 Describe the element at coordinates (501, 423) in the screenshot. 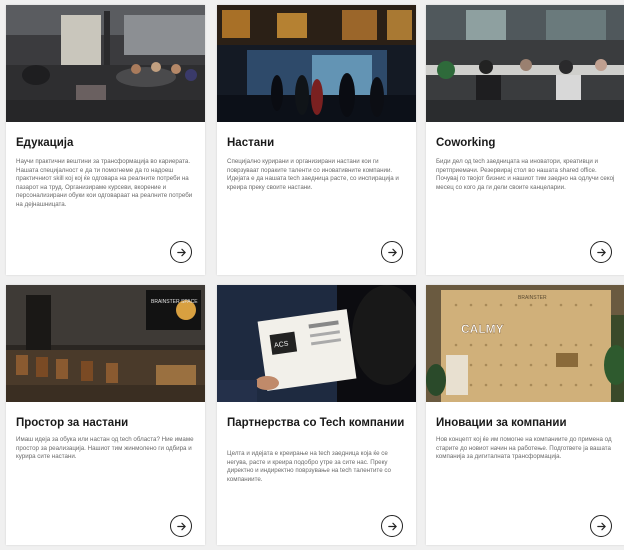

I see `card-title: Иновации за компании` at that location.